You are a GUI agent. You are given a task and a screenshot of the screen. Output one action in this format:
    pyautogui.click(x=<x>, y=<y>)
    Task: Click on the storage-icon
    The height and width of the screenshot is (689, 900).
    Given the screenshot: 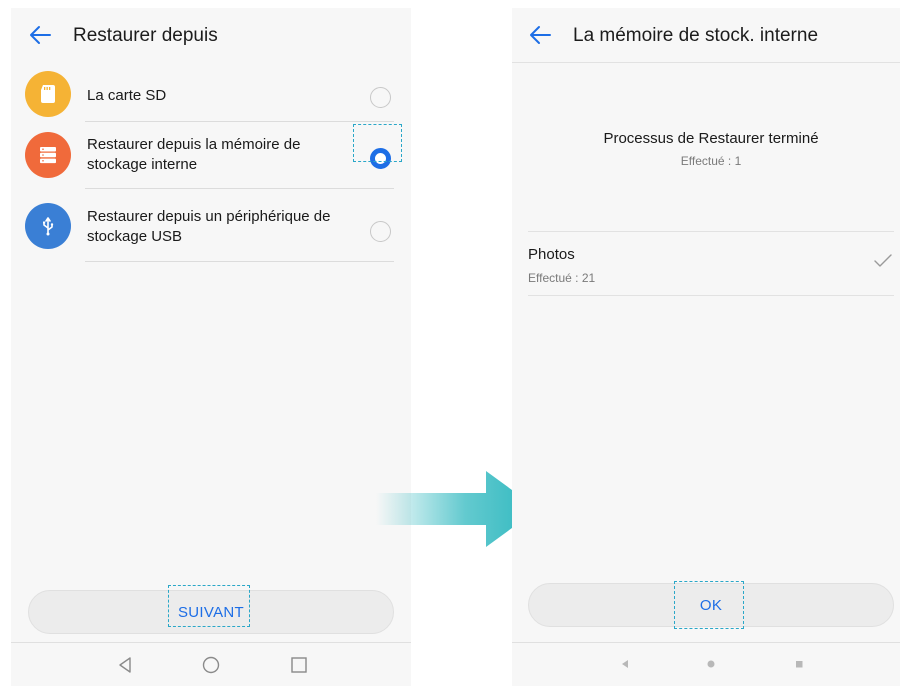 What is the action you would take?
    pyautogui.click(x=48, y=155)
    